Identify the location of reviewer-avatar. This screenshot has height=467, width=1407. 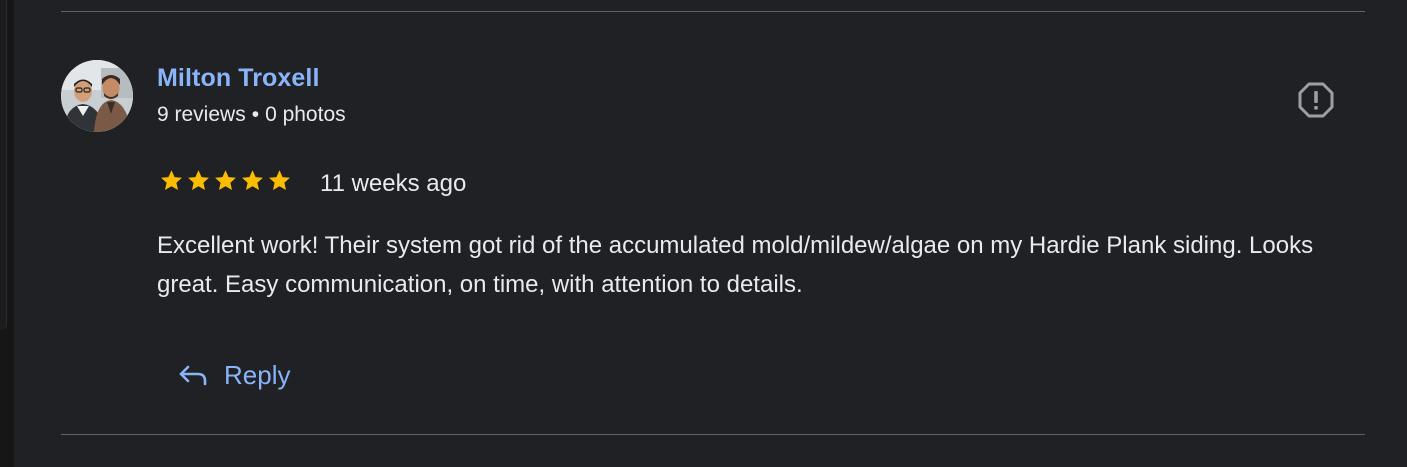
(97, 96).